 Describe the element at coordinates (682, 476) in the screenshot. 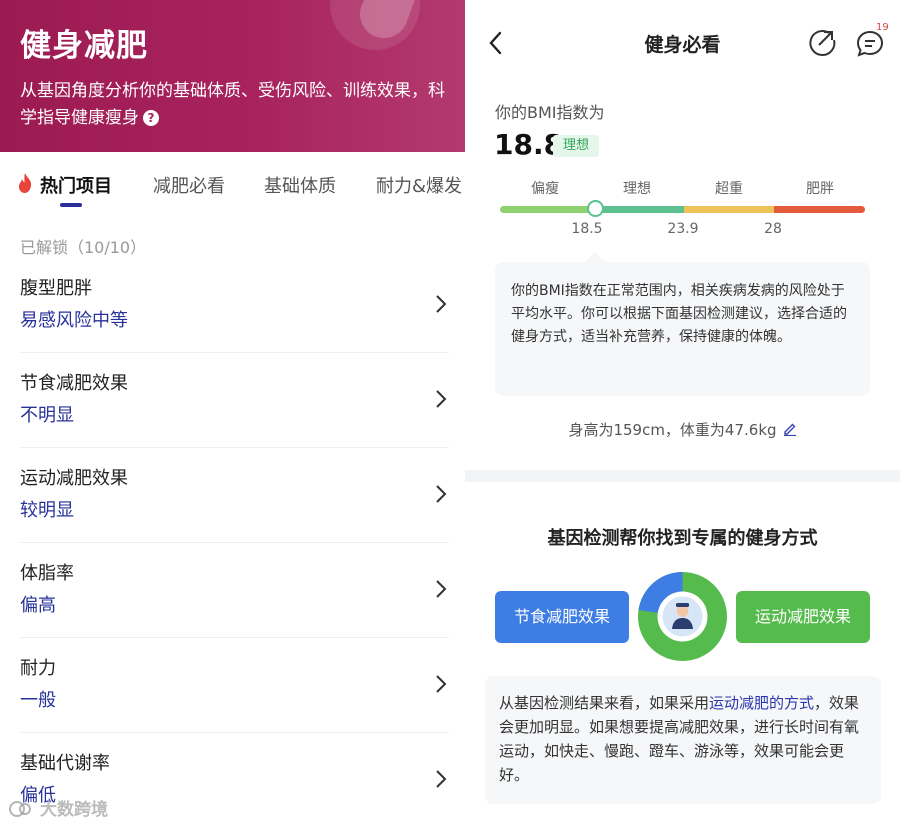

I see `section-divider` at that location.